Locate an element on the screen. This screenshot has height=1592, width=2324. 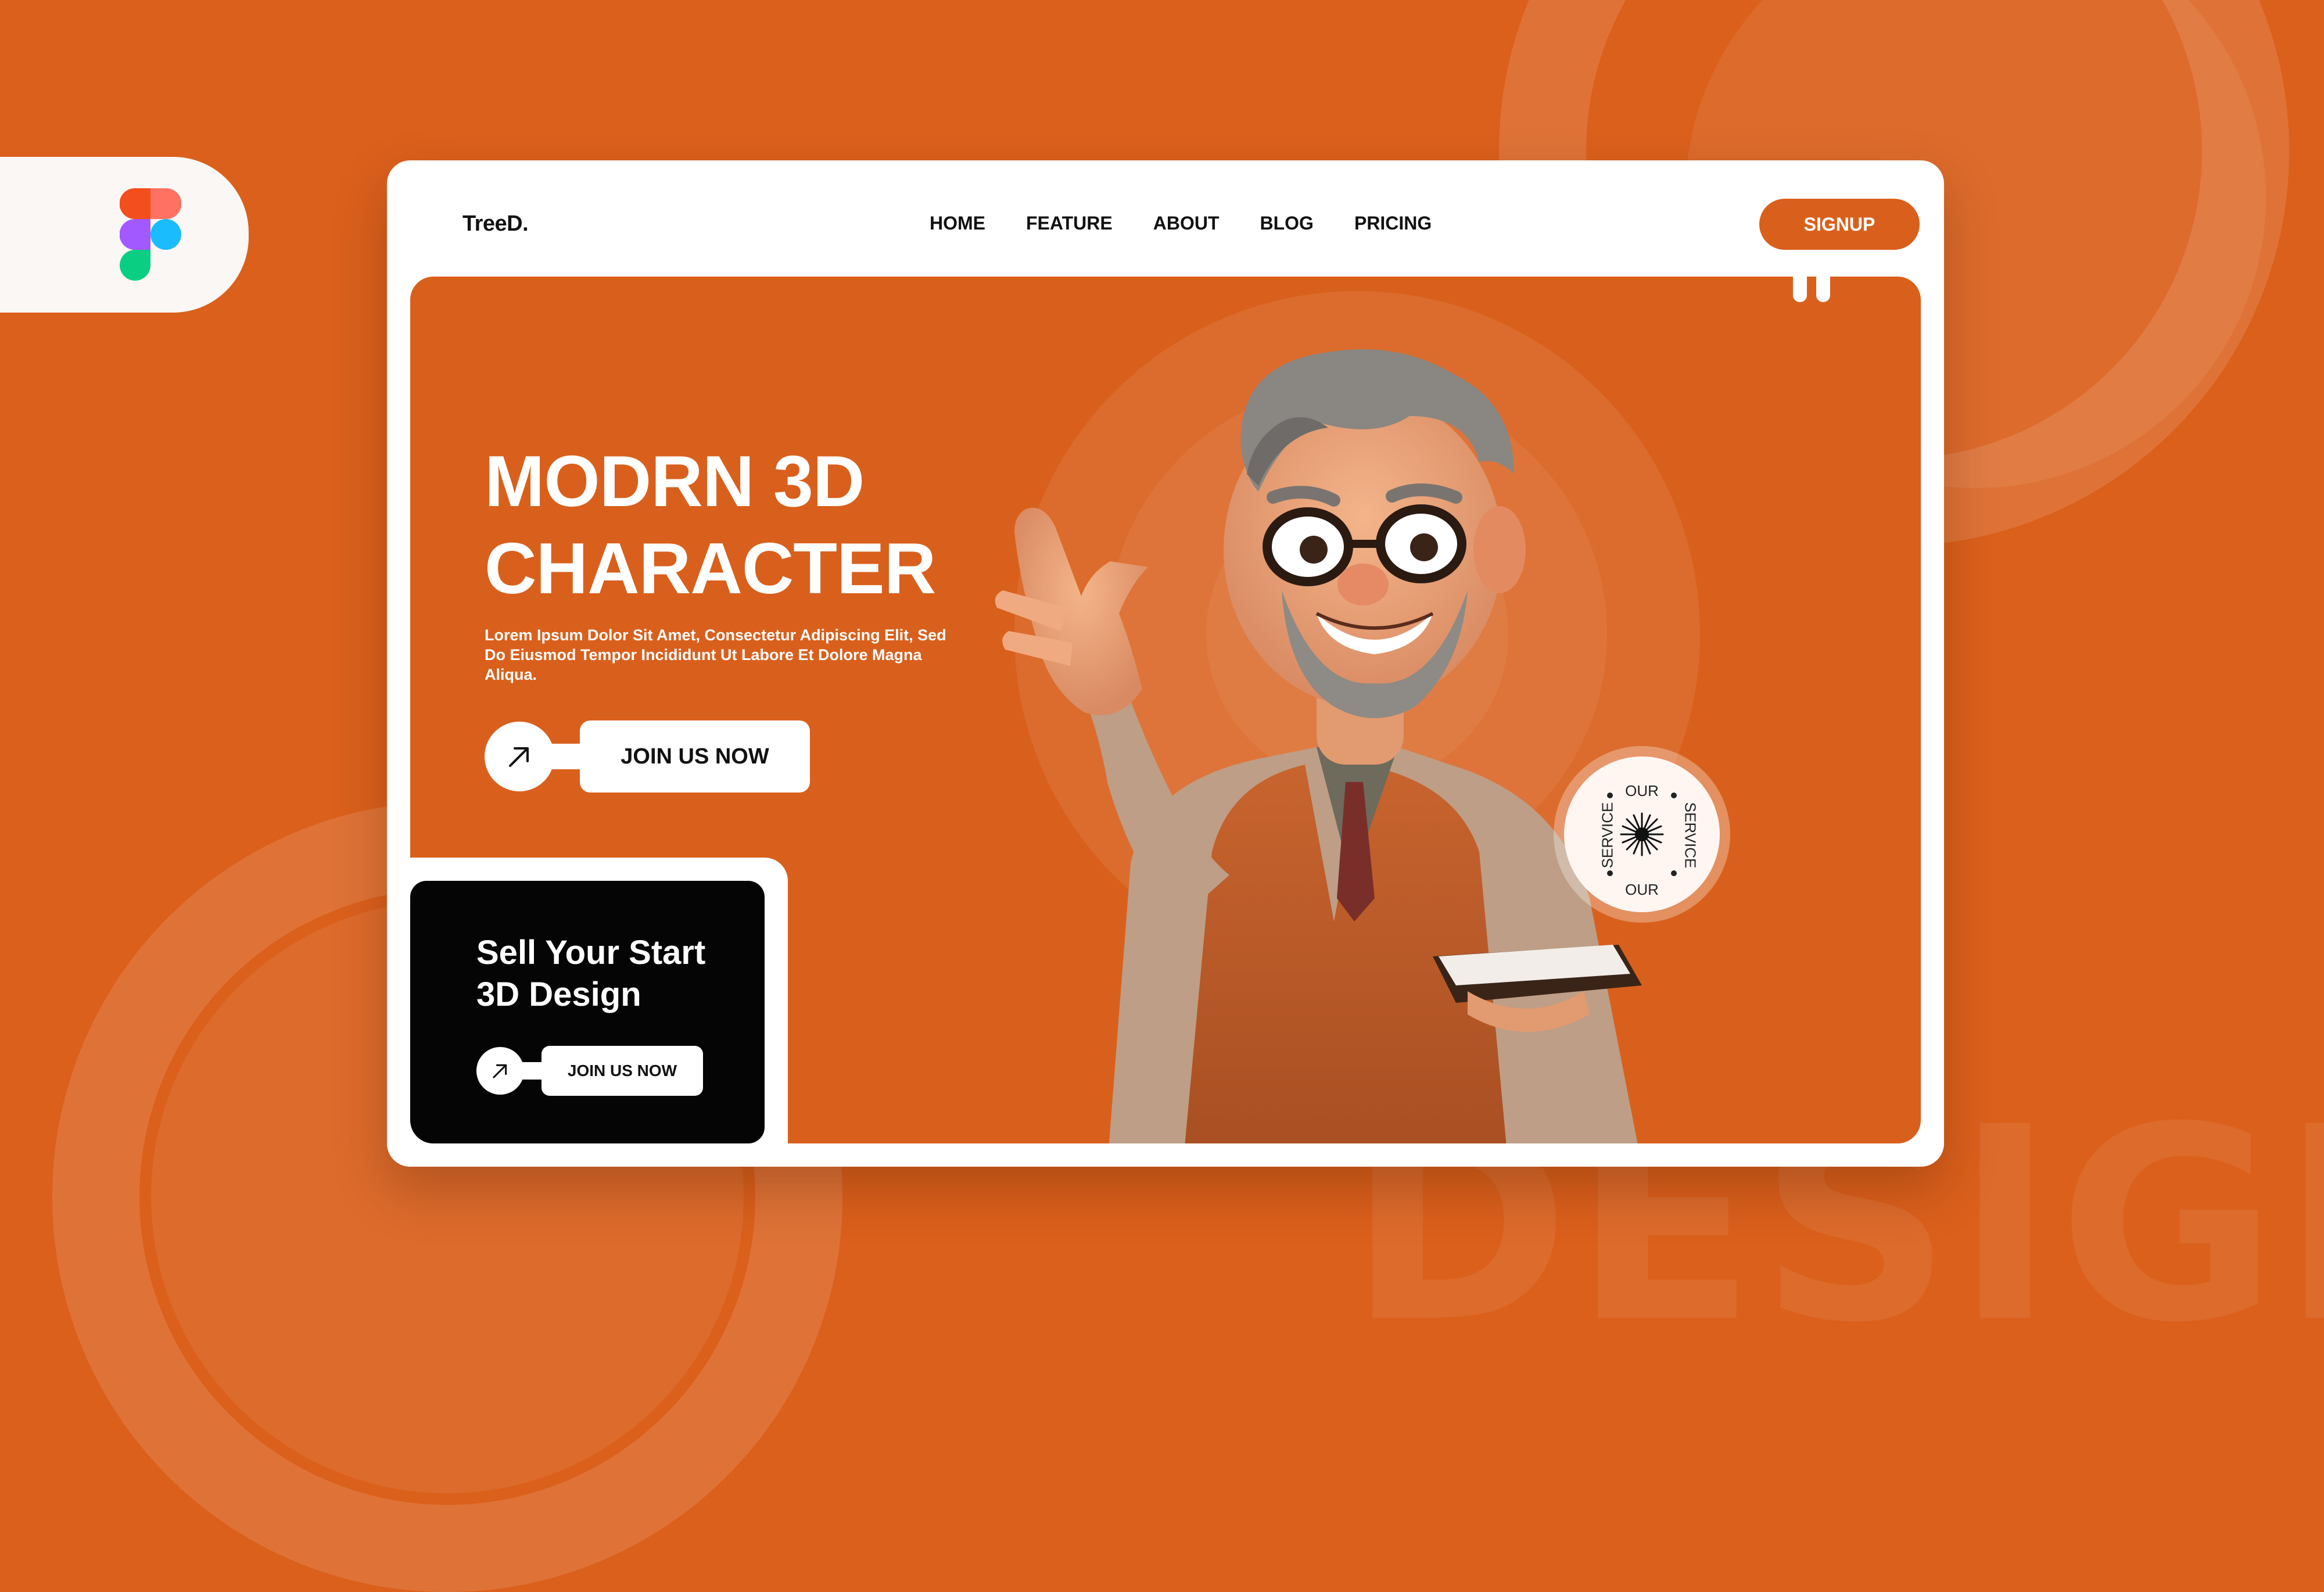
nav-link-feature: FEATURE is located at coordinates (1069, 223).